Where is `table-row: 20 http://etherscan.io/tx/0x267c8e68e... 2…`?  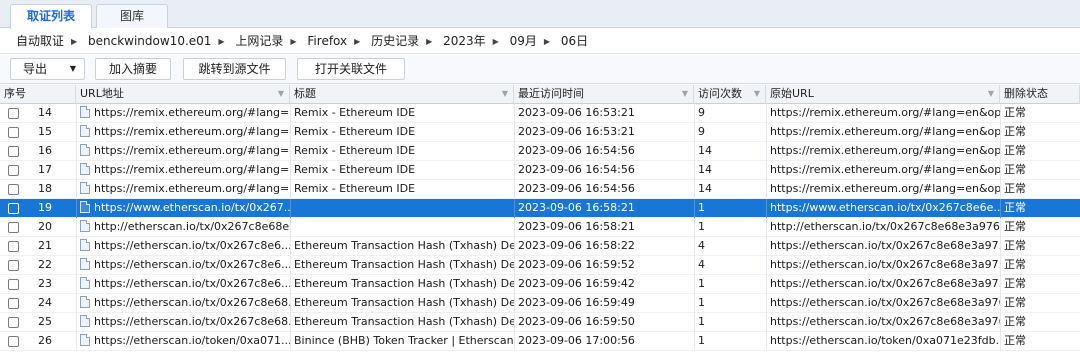
table-row: 20 http://etherscan.io/tx/0x267c8e68e... 2… is located at coordinates (540, 227).